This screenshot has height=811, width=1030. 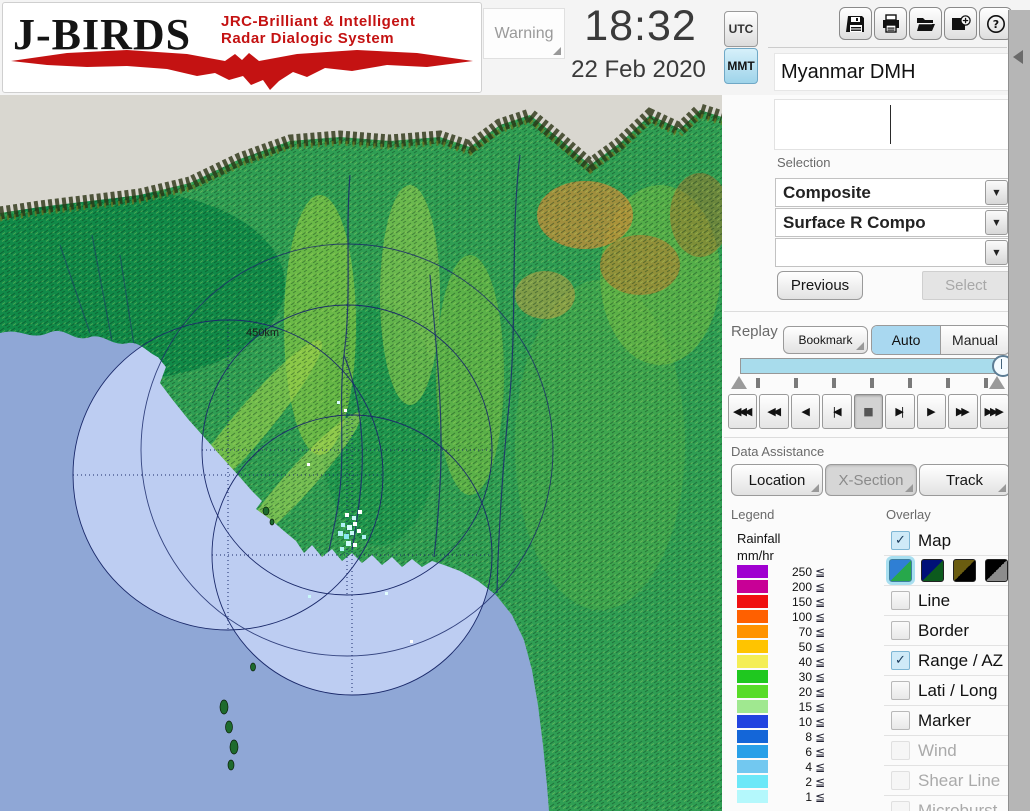 What do you see at coordinates (900, 660) in the screenshot?
I see `range-az-checkbox: ✓` at bounding box center [900, 660].